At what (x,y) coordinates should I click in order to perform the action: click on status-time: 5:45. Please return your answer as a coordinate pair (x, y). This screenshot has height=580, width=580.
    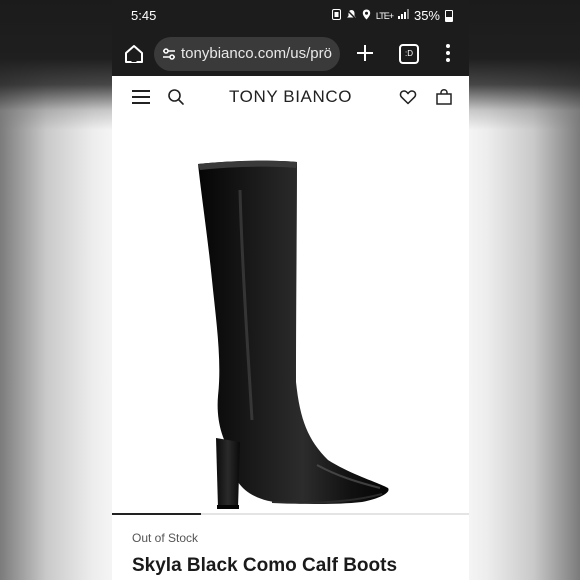
    Looking at the image, I should click on (144, 15).